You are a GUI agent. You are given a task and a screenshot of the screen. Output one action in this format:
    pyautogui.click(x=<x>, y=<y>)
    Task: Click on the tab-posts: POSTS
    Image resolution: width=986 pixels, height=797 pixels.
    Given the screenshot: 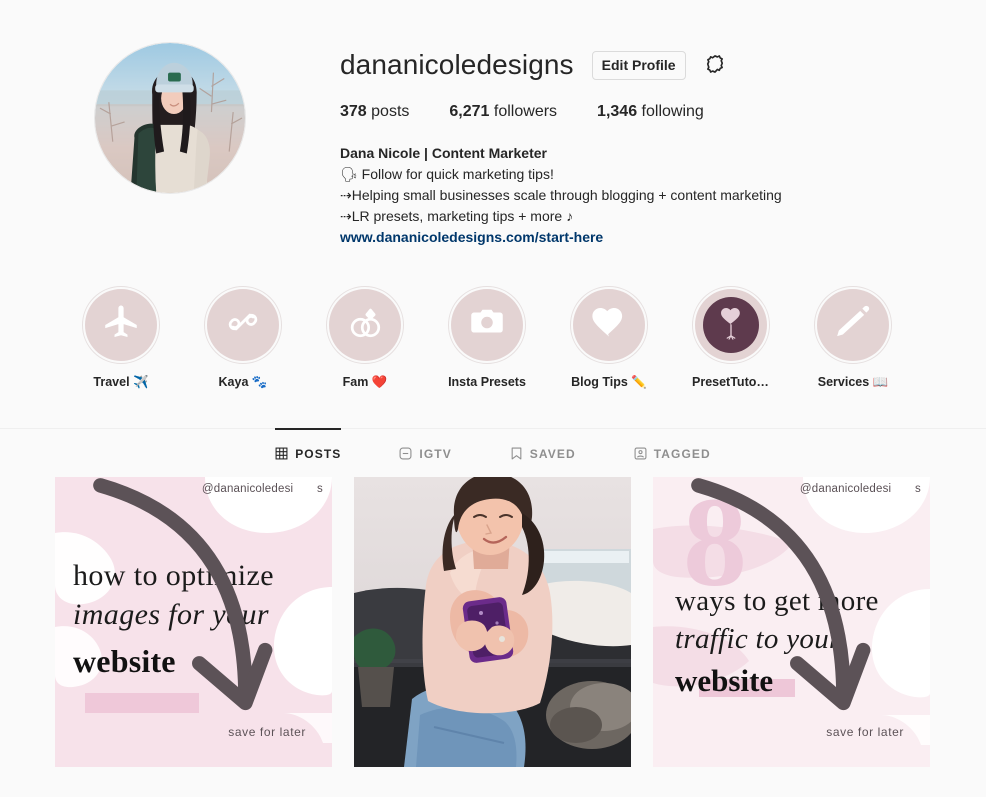 What is the action you would take?
    pyautogui.click(x=308, y=451)
    